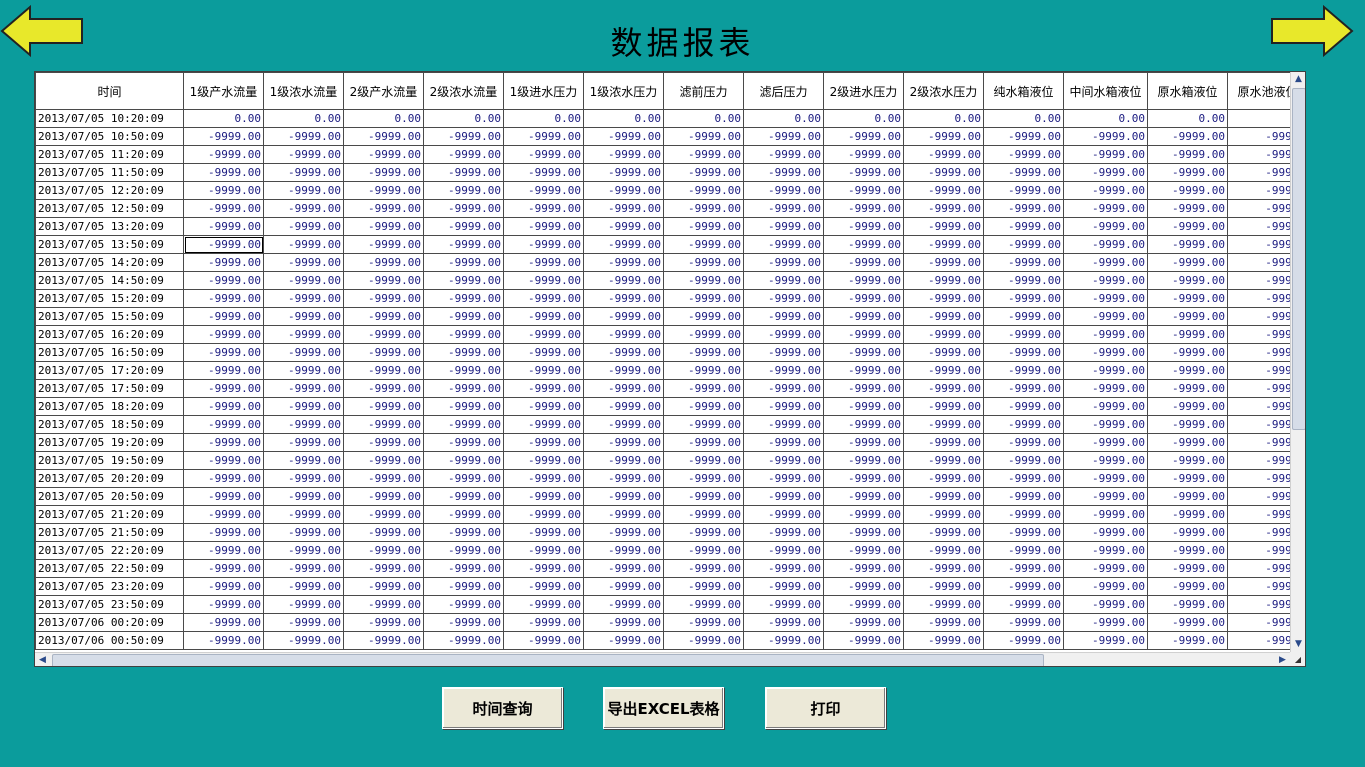  Describe the element at coordinates (1258, 91) in the screenshot. I see `column-header: 原水池液位` at that location.